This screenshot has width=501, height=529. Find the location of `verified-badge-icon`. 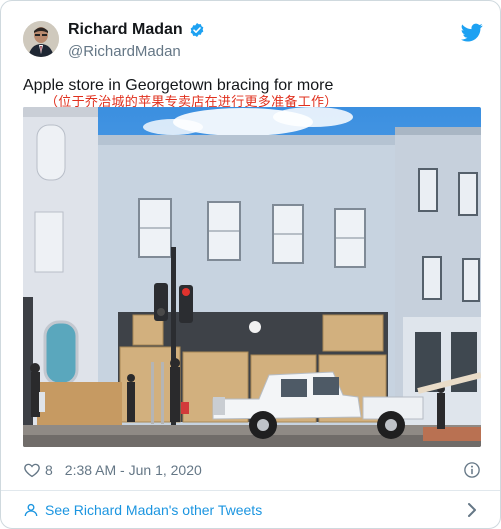

verified-badge-icon is located at coordinates (197, 30).